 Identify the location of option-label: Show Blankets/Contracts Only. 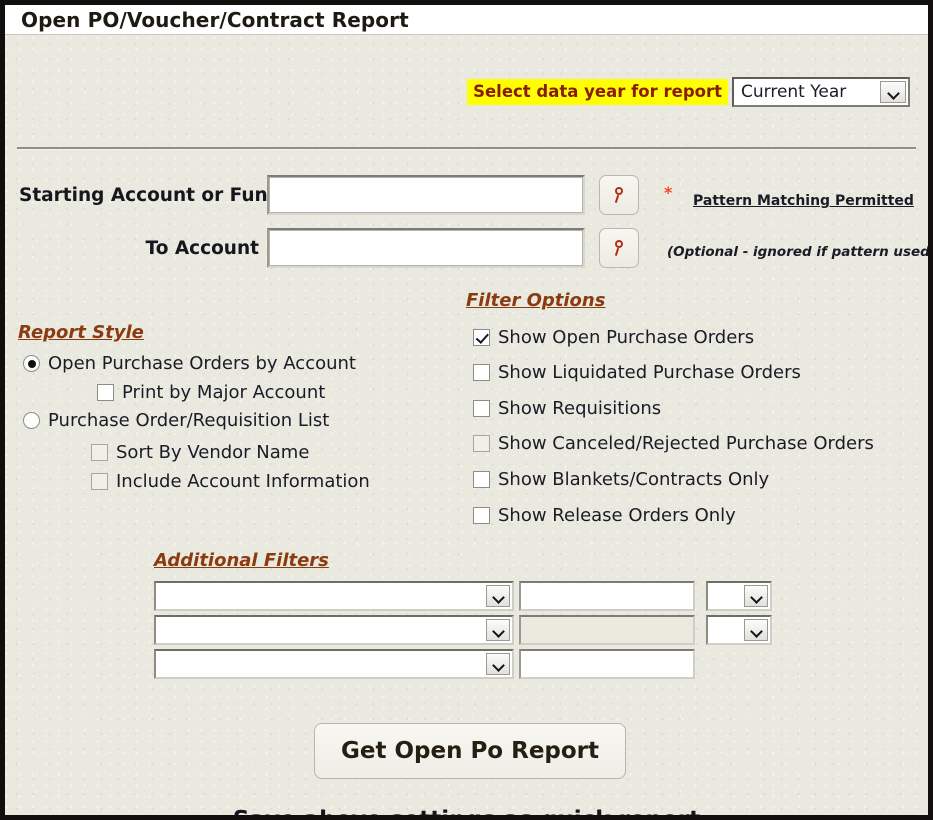
(634, 479).